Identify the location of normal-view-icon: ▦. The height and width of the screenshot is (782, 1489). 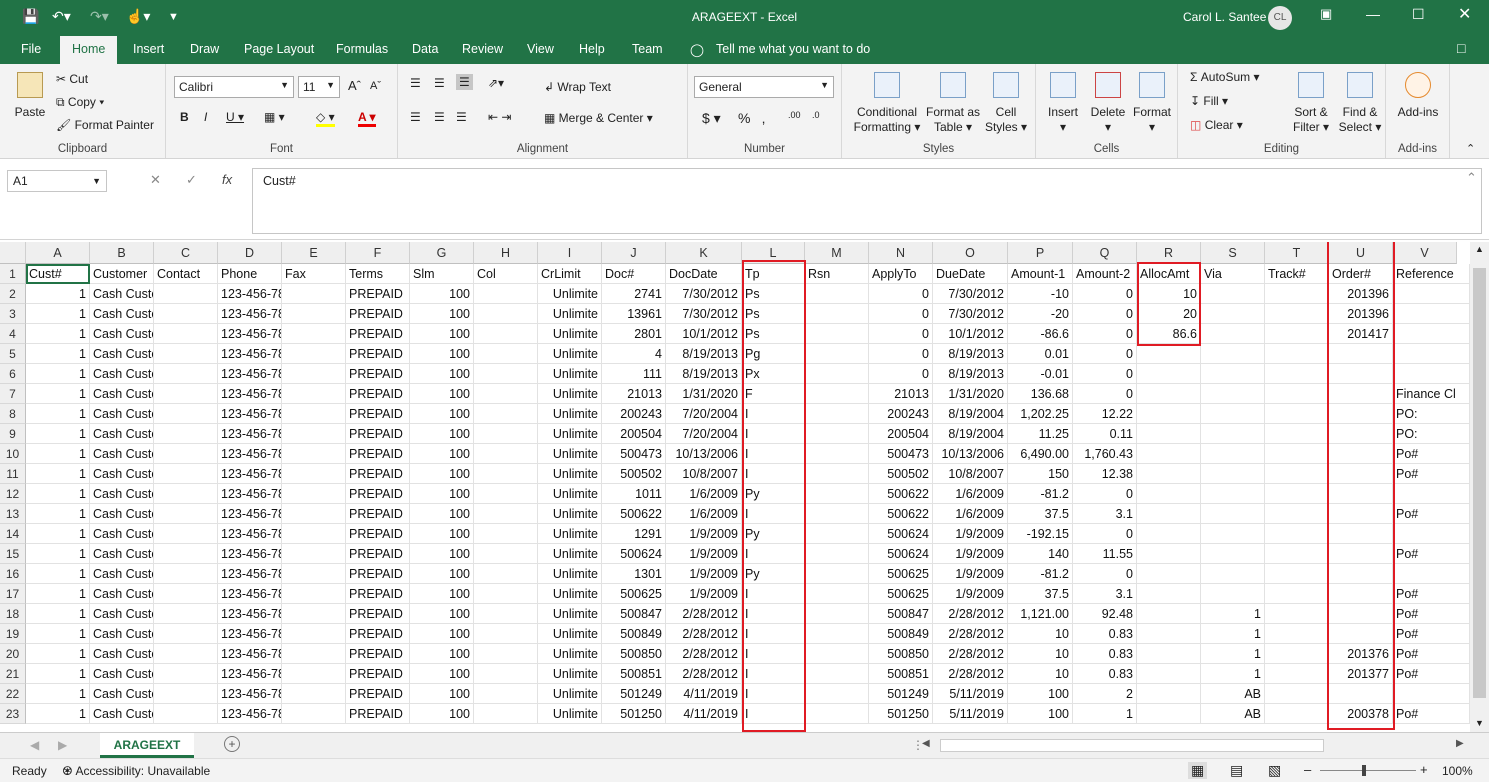
(1198, 770).